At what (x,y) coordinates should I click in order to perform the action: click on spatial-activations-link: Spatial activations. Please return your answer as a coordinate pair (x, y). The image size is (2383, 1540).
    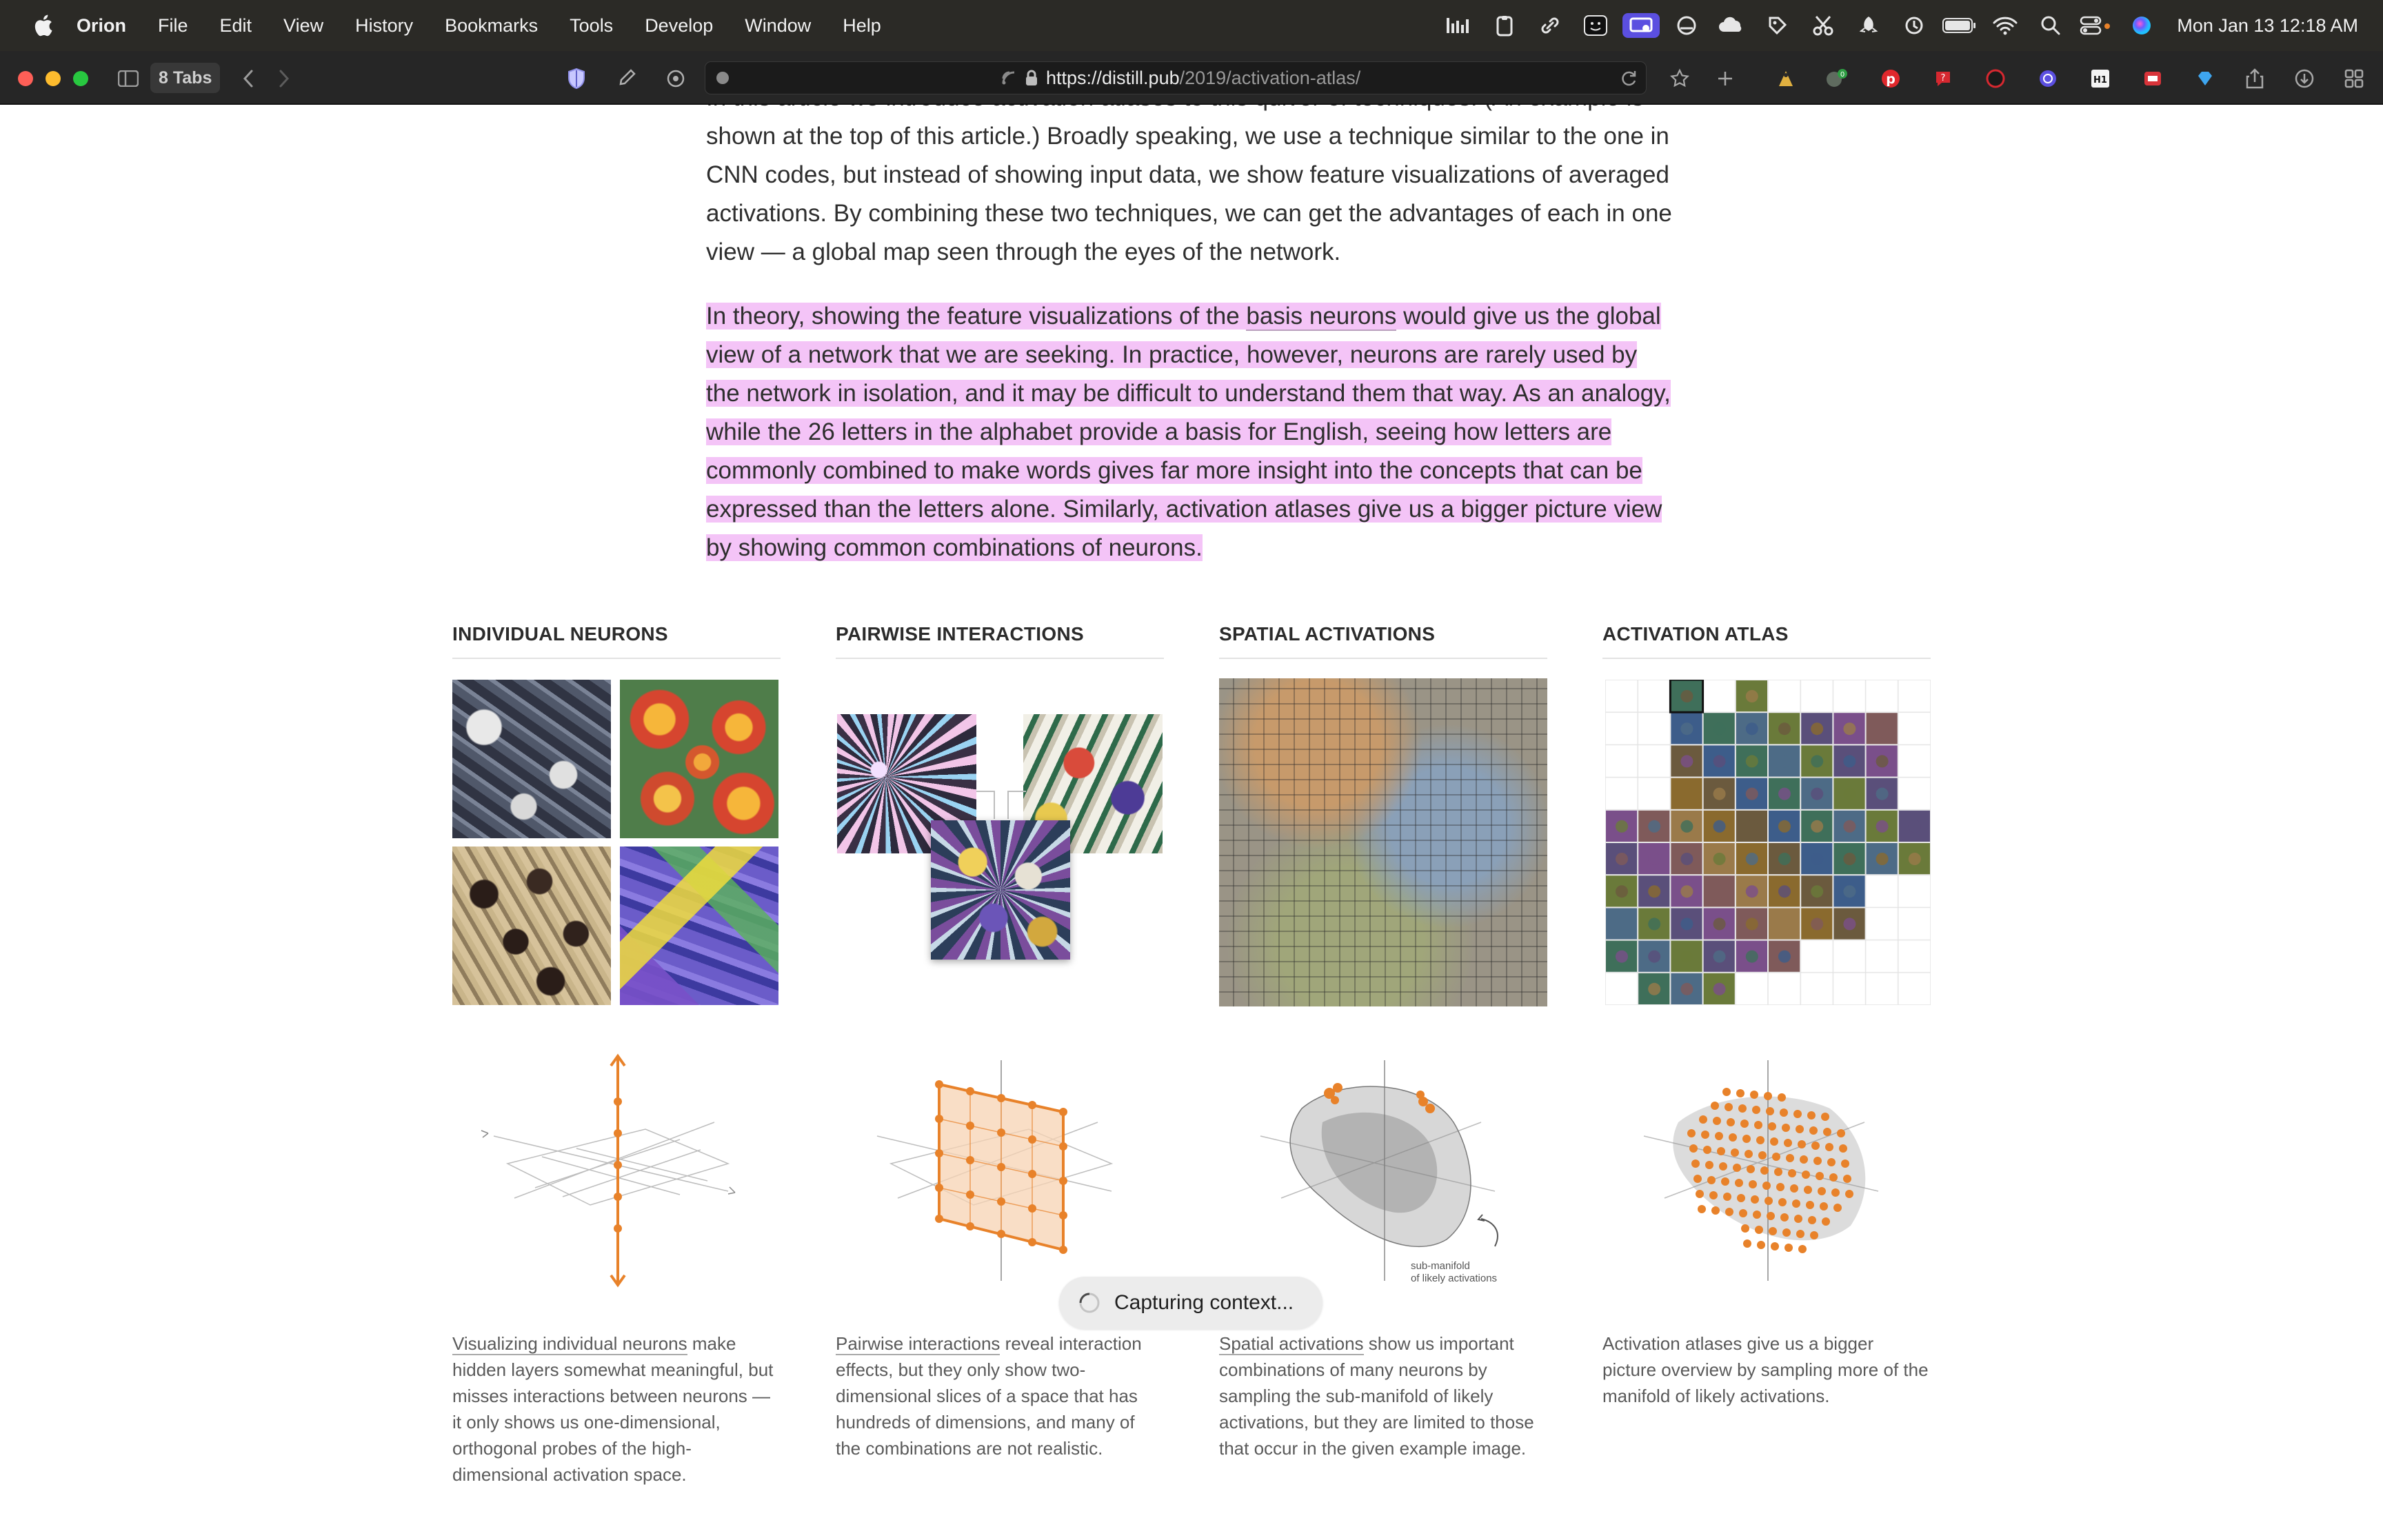
    Looking at the image, I should click on (1291, 1344).